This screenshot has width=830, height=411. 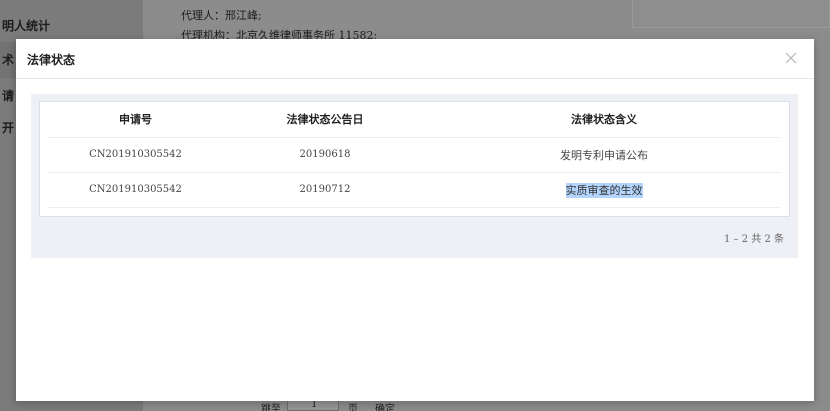 I want to click on table-header-row: 申请号 法律状态公告日 法律状态含义, so click(x=414, y=120).